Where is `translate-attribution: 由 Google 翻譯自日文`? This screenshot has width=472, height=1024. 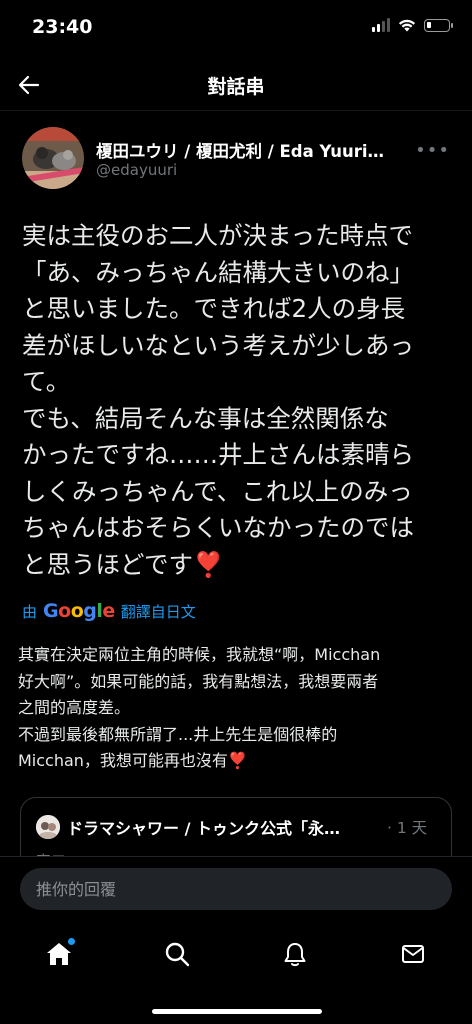 translate-attribution: 由 Google 翻譯自日文 is located at coordinates (109, 611).